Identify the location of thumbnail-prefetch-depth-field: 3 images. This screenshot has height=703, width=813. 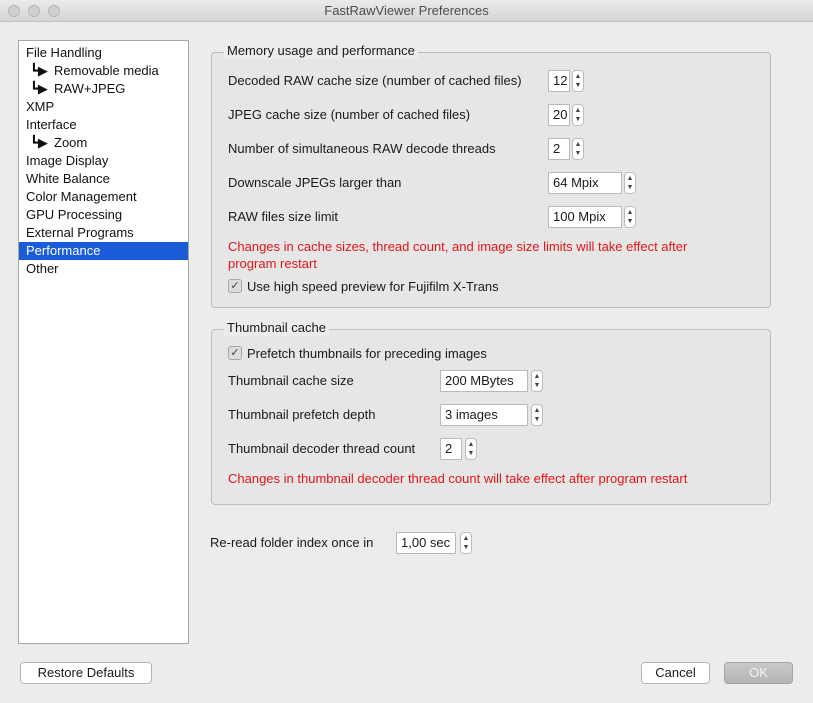
(484, 415).